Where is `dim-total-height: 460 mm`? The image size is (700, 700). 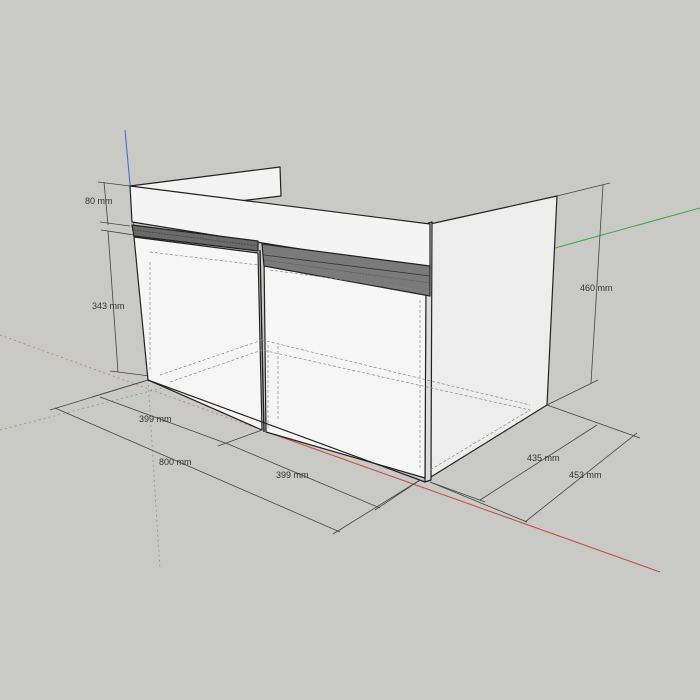 dim-total-height: 460 mm is located at coordinates (596, 288).